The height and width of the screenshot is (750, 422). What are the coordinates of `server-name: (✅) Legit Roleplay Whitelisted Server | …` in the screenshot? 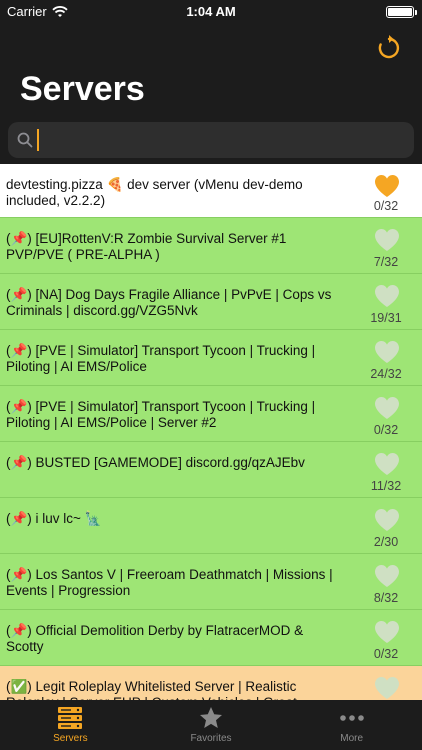 It's located at (151, 689).